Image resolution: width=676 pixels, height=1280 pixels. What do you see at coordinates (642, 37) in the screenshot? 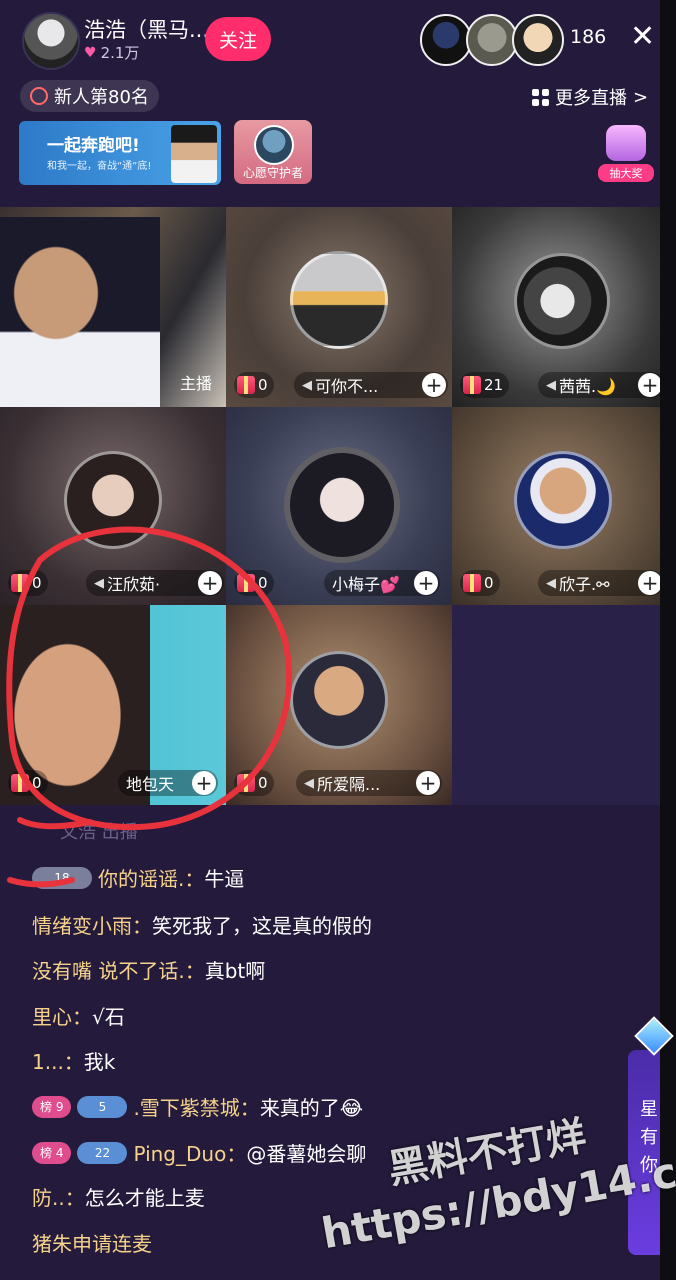
I see `close-icon: ✕` at bounding box center [642, 37].